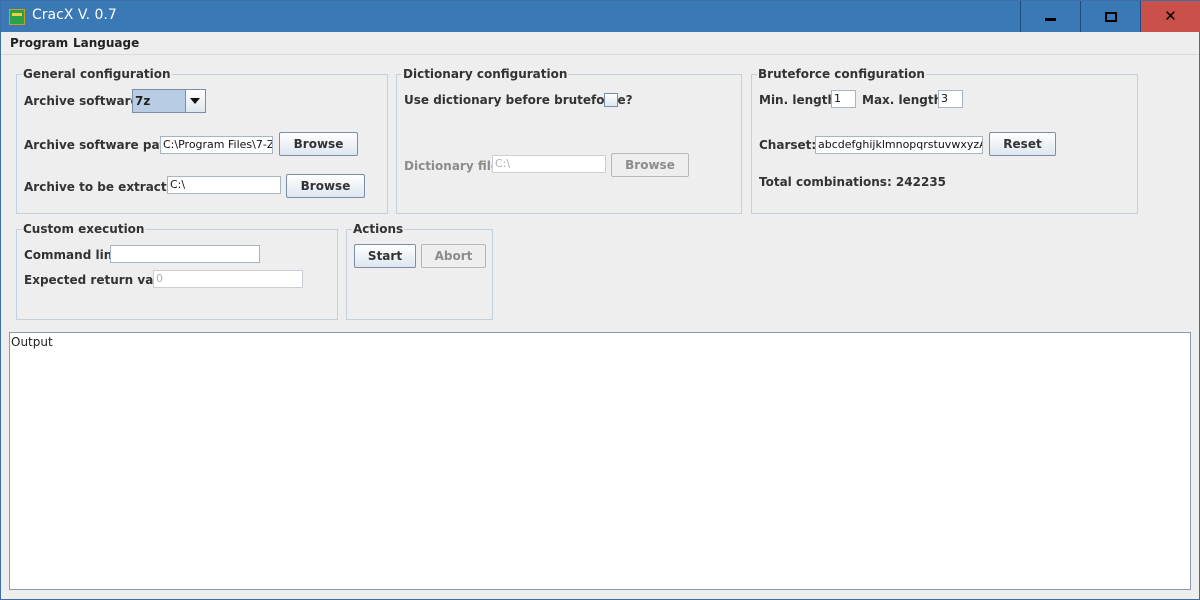 The width and height of the screenshot is (1200, 600). What do you see at coordinates (106, 43) in the screenshot?
I see `menu-language: Language` at bounding box center [106, 43].